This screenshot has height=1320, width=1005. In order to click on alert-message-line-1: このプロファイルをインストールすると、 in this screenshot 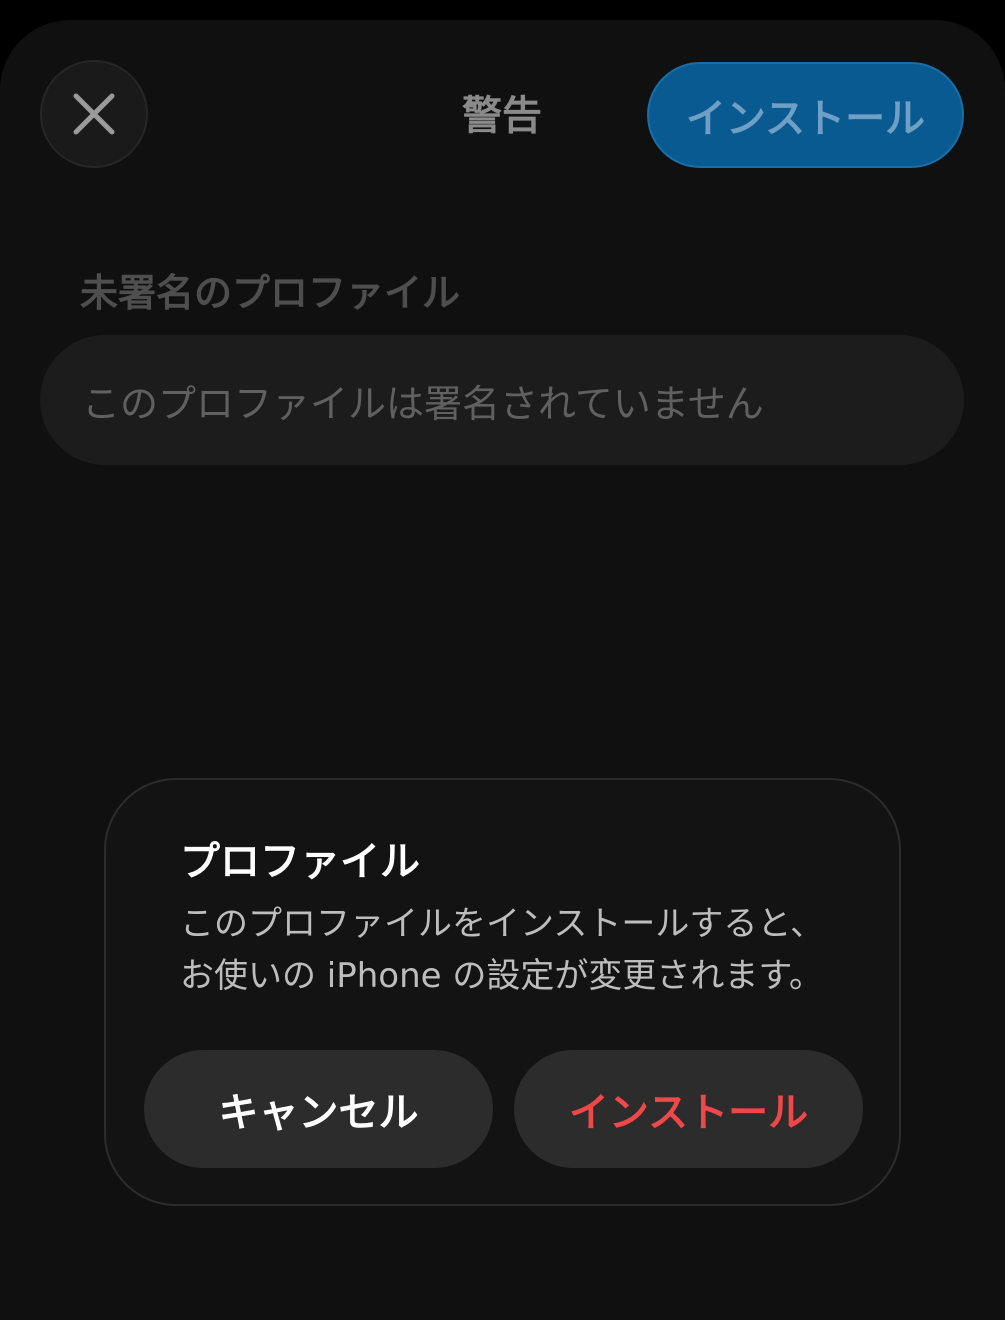, I will do `click(502, 924)`.